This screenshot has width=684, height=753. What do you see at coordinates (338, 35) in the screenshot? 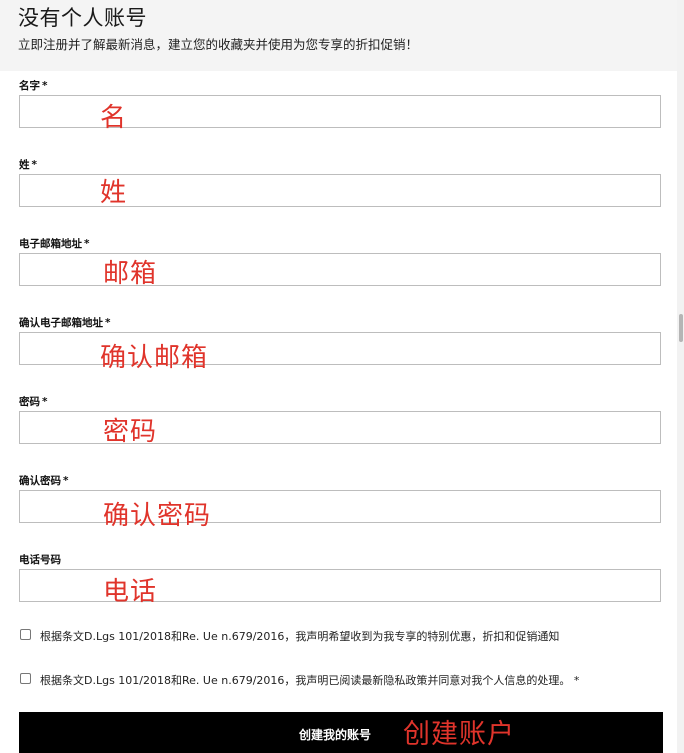
I see `form-header: 没有个人账号 立即注册并了解最新消息，建立您的收藏夹并使用为您专享的折扣促销！` at bounding box center [338, 35].